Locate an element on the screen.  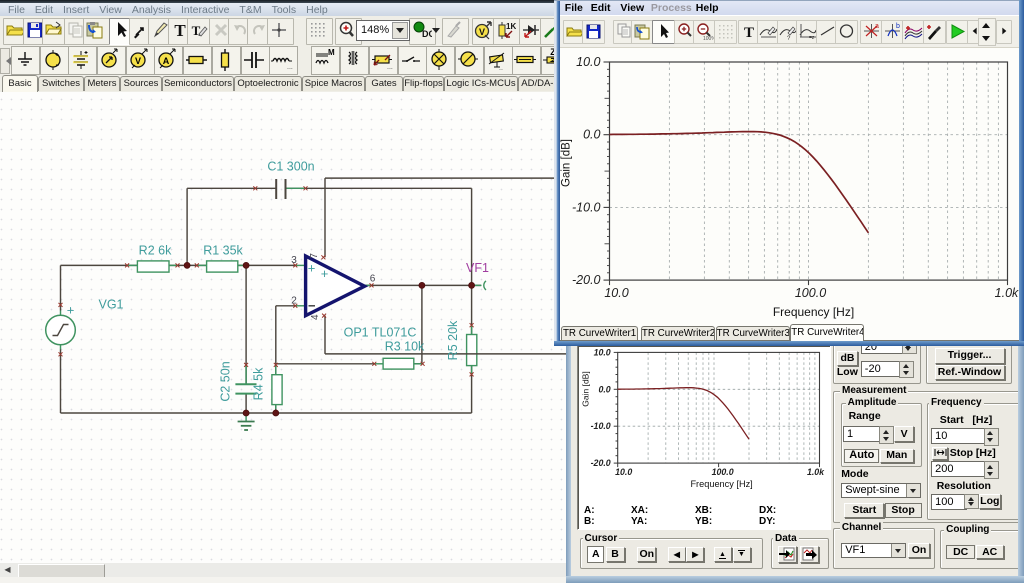
svg-text: 1K is located at coordinates (511, 26).